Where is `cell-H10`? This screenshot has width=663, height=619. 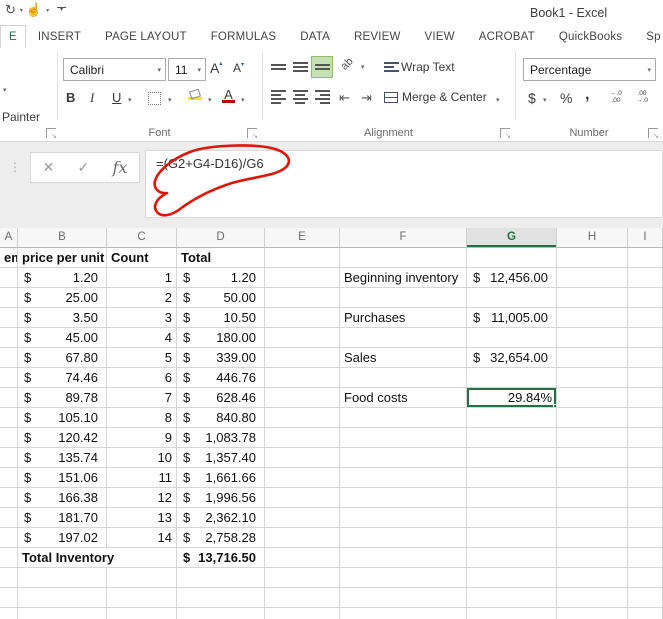
cell-H10 is located at coordinates (592, 438).